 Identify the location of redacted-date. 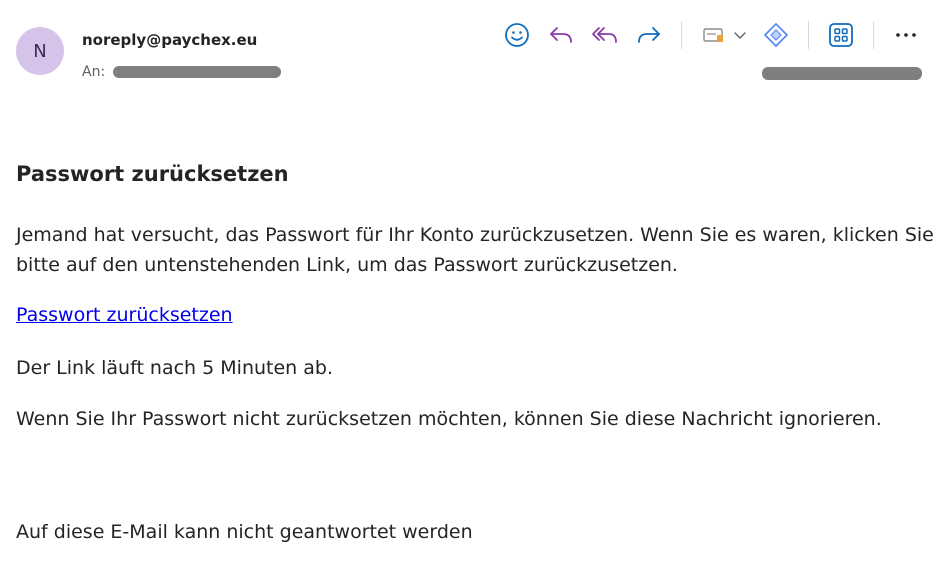
(842, 73).